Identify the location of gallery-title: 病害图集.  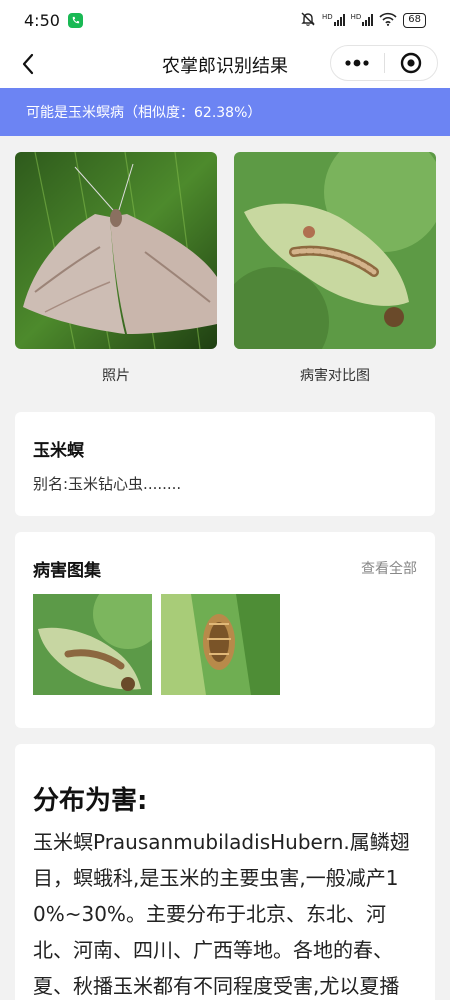
(67, 571).